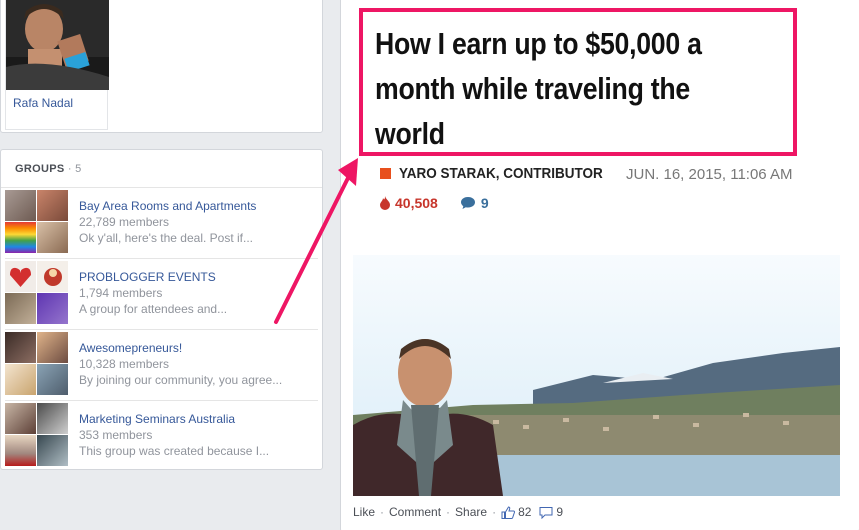 Image resolution: width=859 pixels, height=530 pixels. What do you see at coordinates (124, 364) in the screenshot?
I see `group-members: 10,328 members` at bounding box center [124, 364].